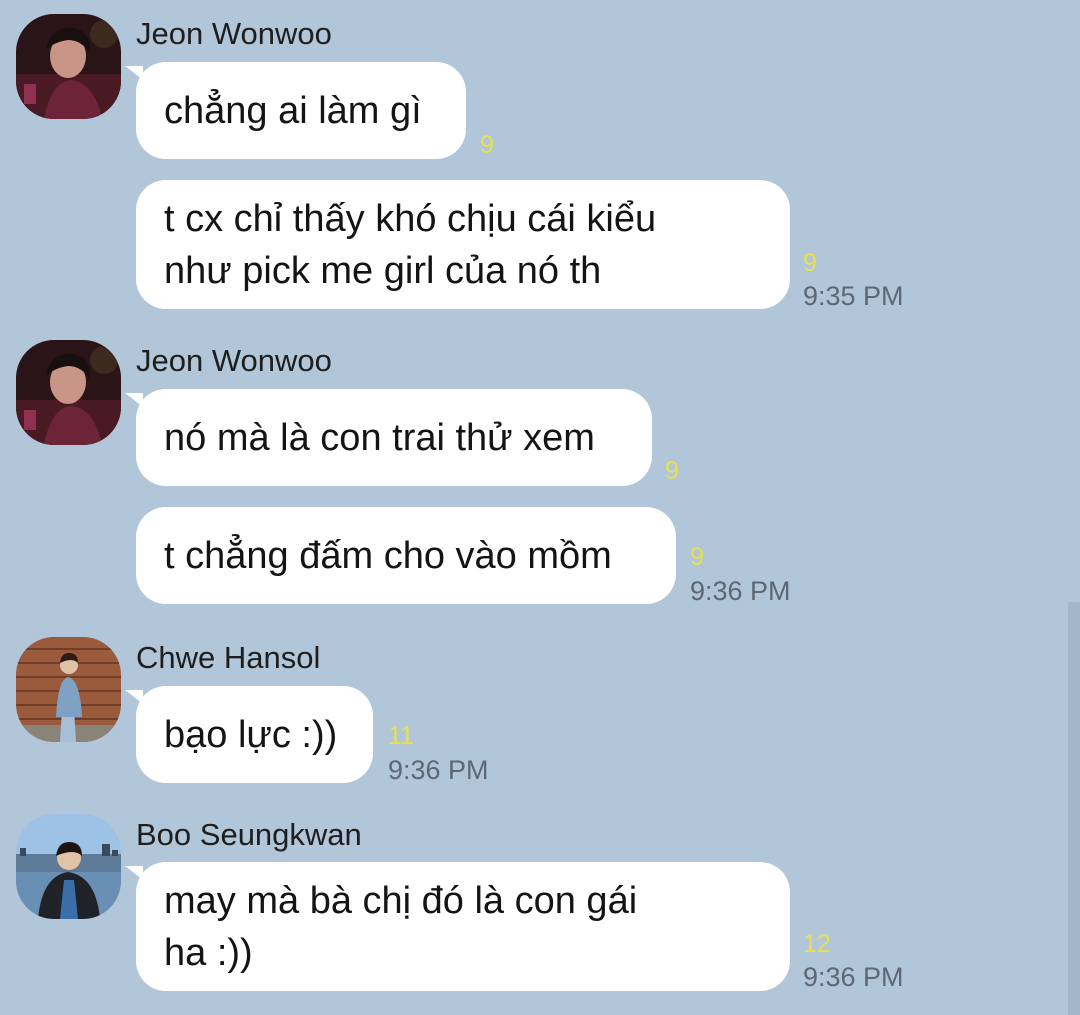  Describe the element at coordinates (410, 218) in the screenshot. I see `message-text-line-1: t cx chỉ thấy khó chịu cái kiểu` at that location.